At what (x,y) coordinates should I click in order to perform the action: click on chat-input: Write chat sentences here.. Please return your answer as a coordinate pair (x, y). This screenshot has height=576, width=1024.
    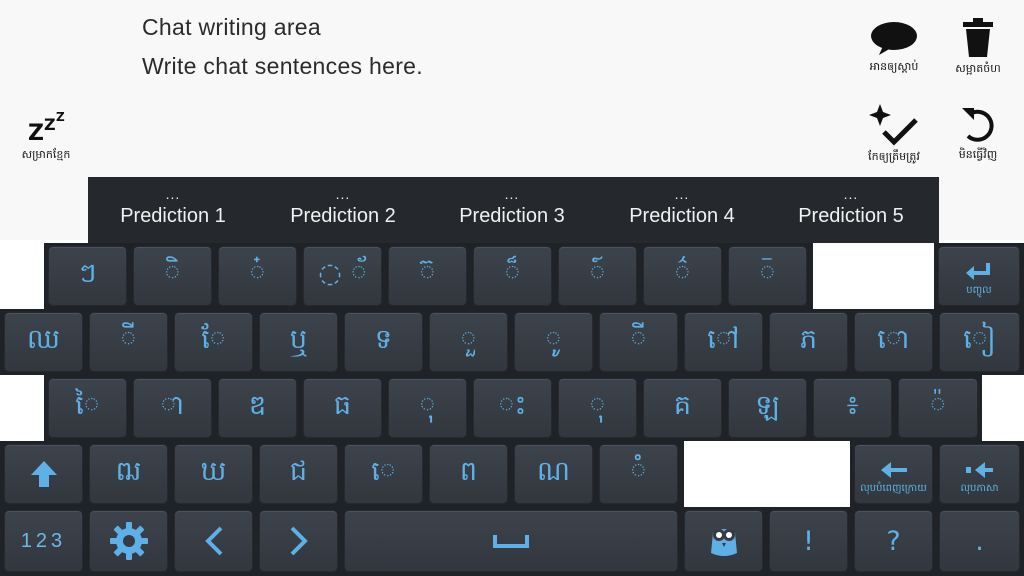
    Looking at the image, I should click on (282, 66).